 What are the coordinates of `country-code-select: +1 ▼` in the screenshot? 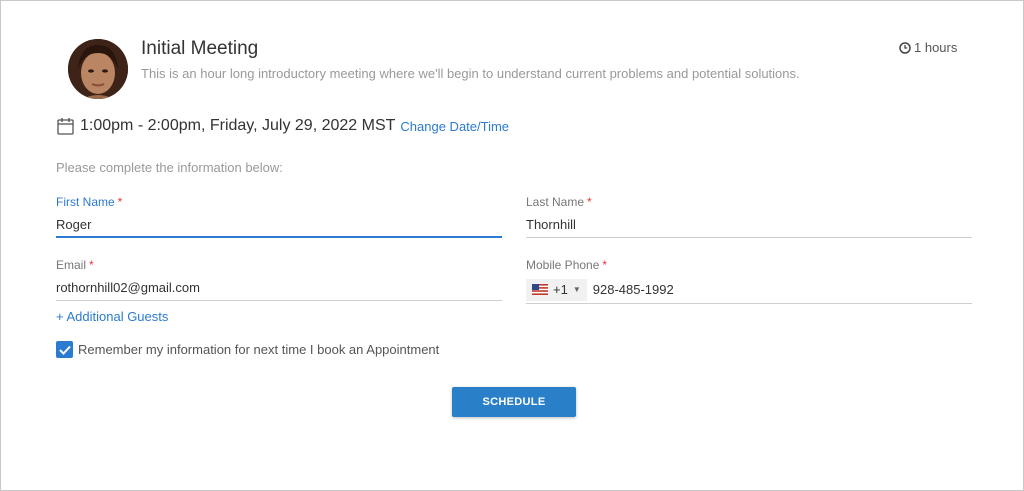 It's located at (556, 289).